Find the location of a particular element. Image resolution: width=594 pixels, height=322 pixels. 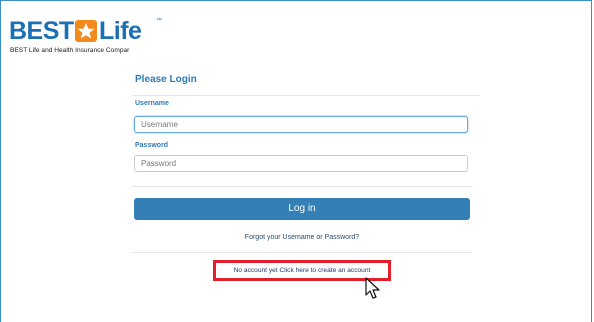

mouse-pointer-icon is located at coordinates (373, 289).